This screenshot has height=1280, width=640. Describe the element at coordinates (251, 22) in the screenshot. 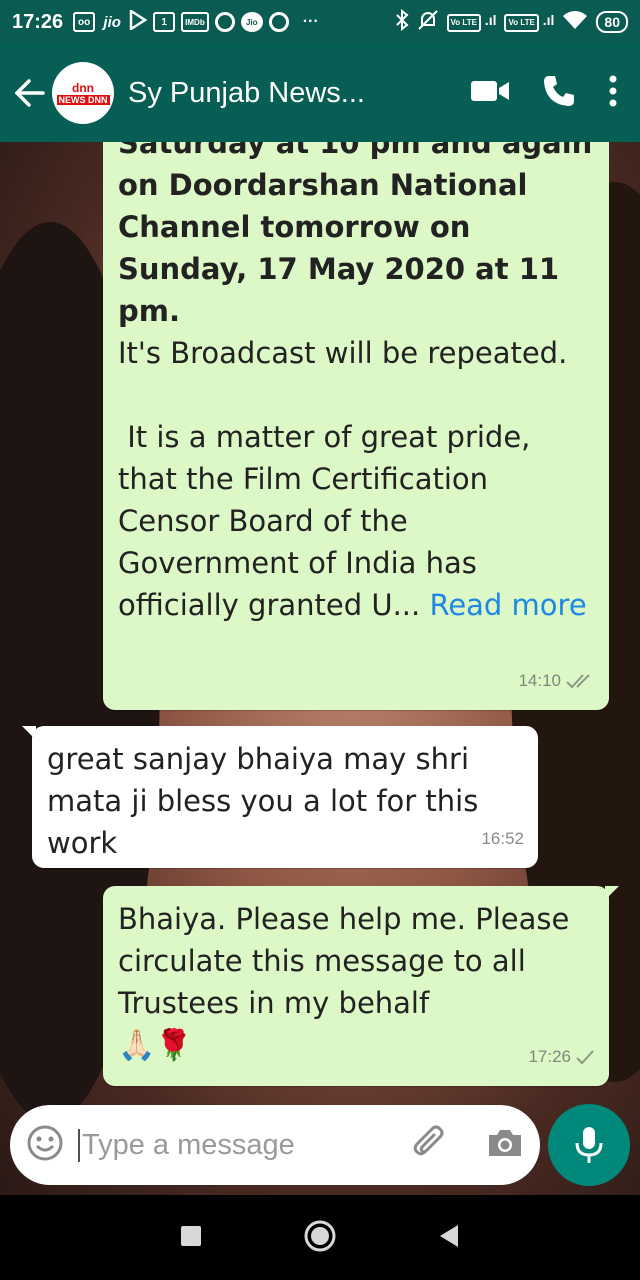

I see `jio-icon: Jio` at that location.